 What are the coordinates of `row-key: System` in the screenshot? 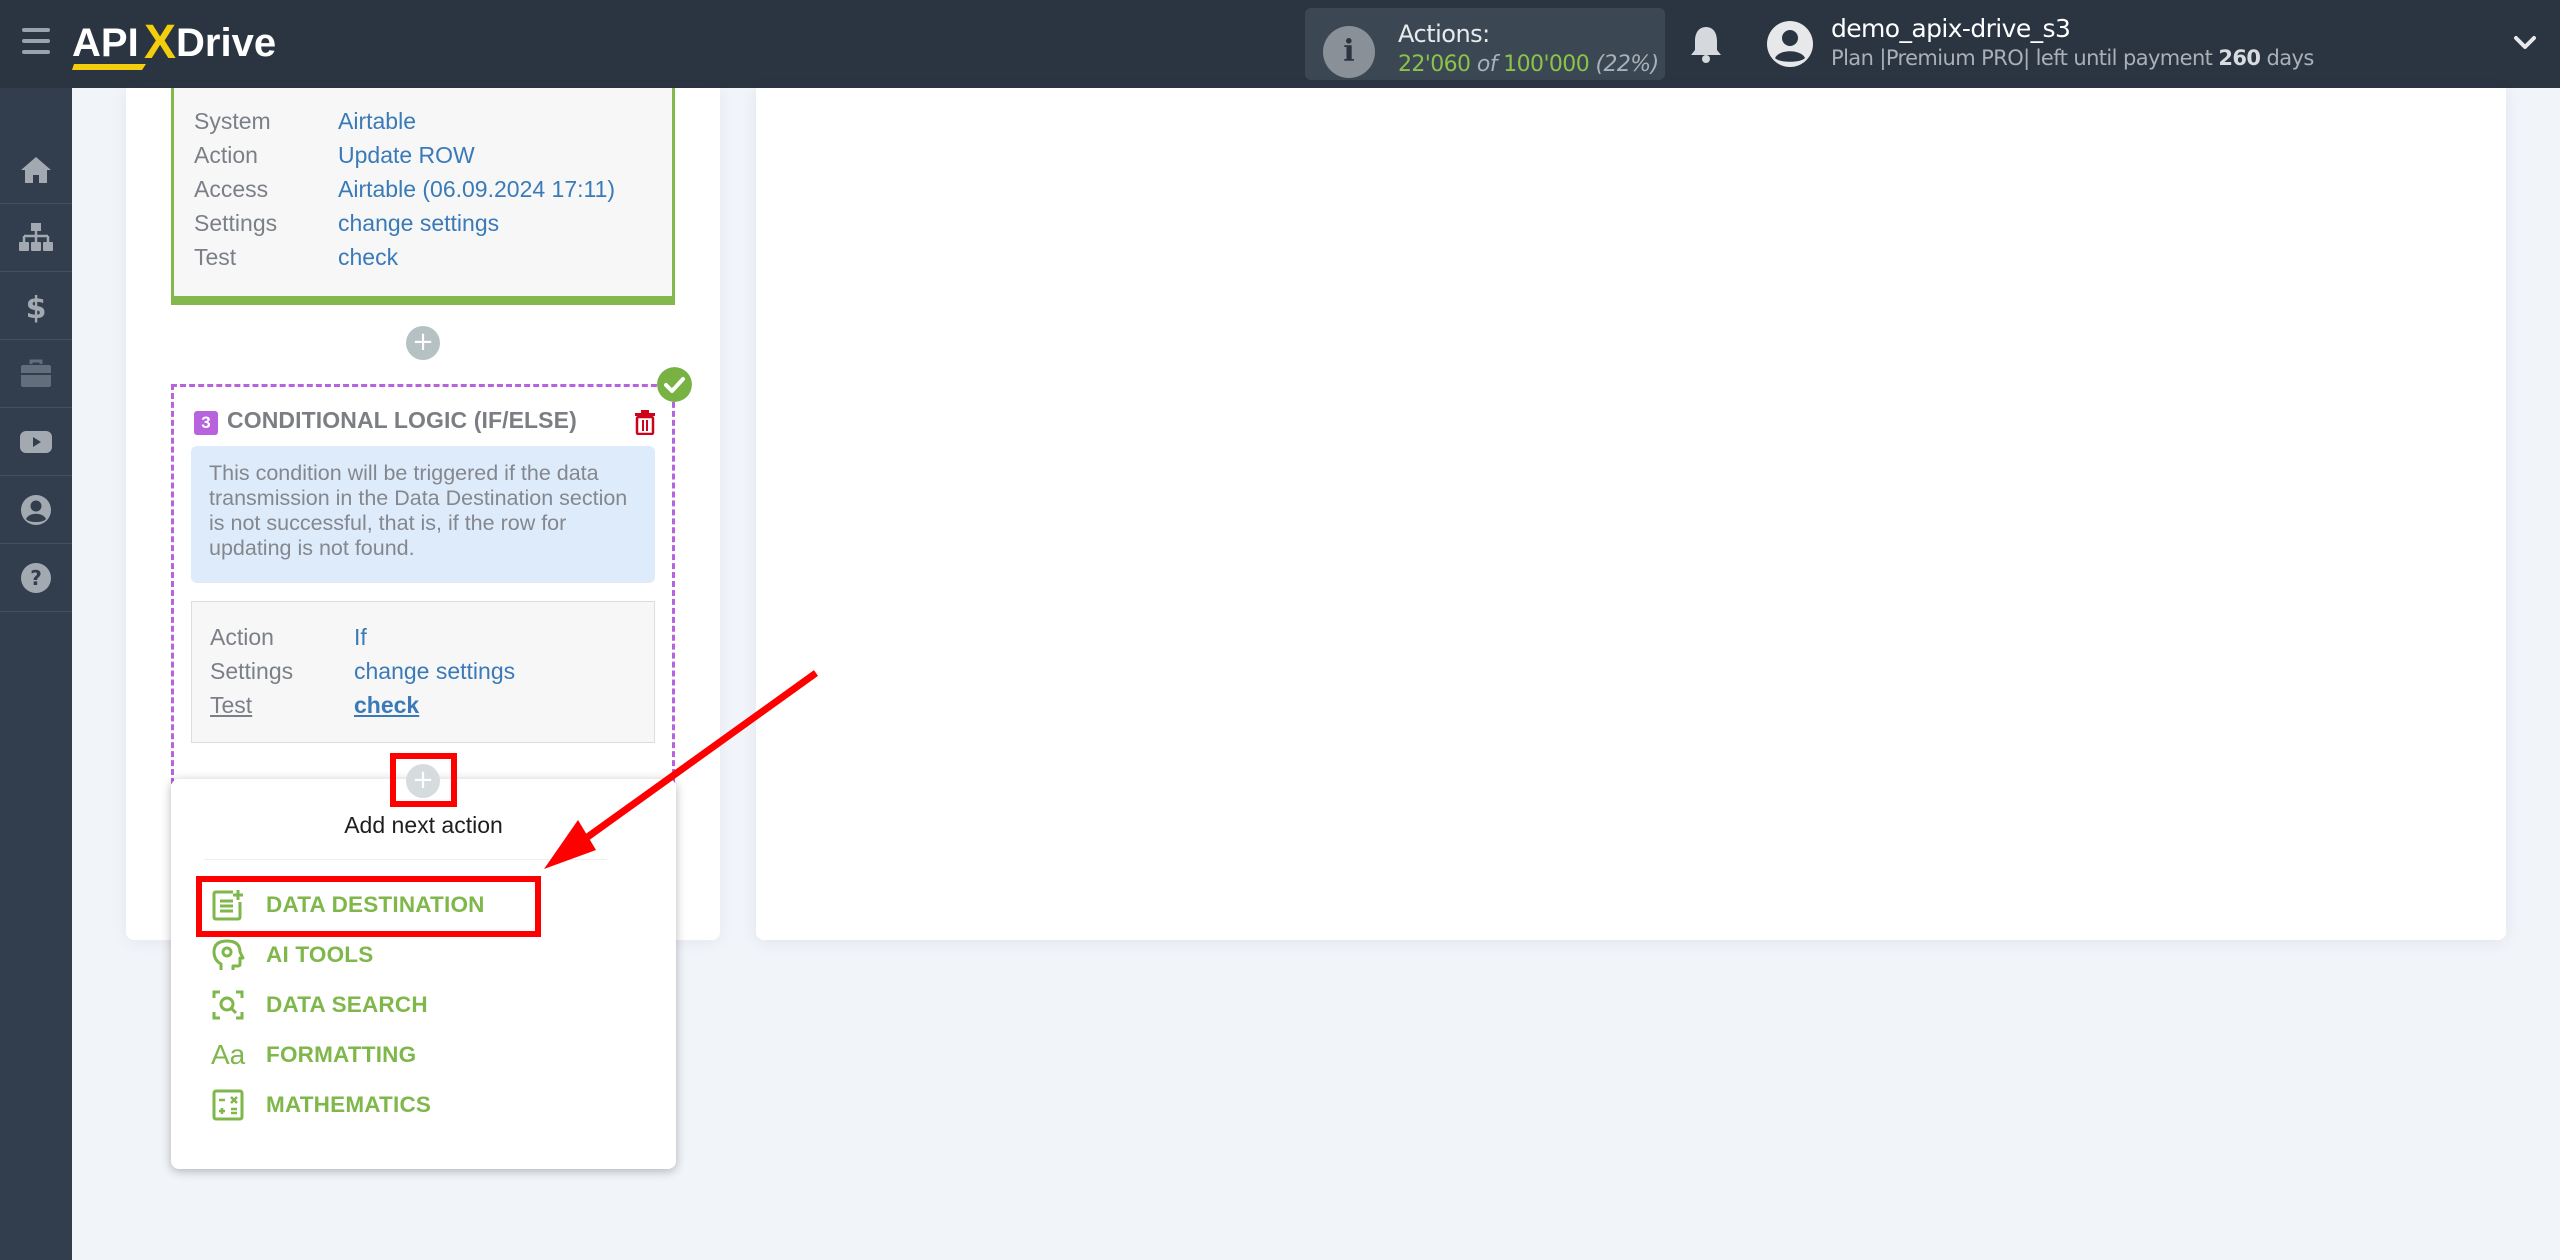 It's located at (232, 121).